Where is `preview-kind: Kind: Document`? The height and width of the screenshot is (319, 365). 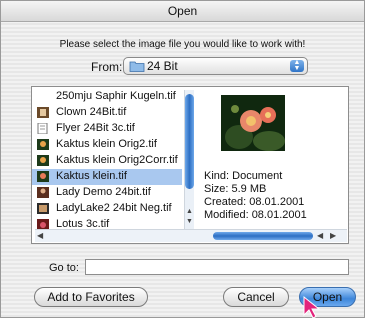 preview-kind: Kind: Document is located at coordinates (243, 176).